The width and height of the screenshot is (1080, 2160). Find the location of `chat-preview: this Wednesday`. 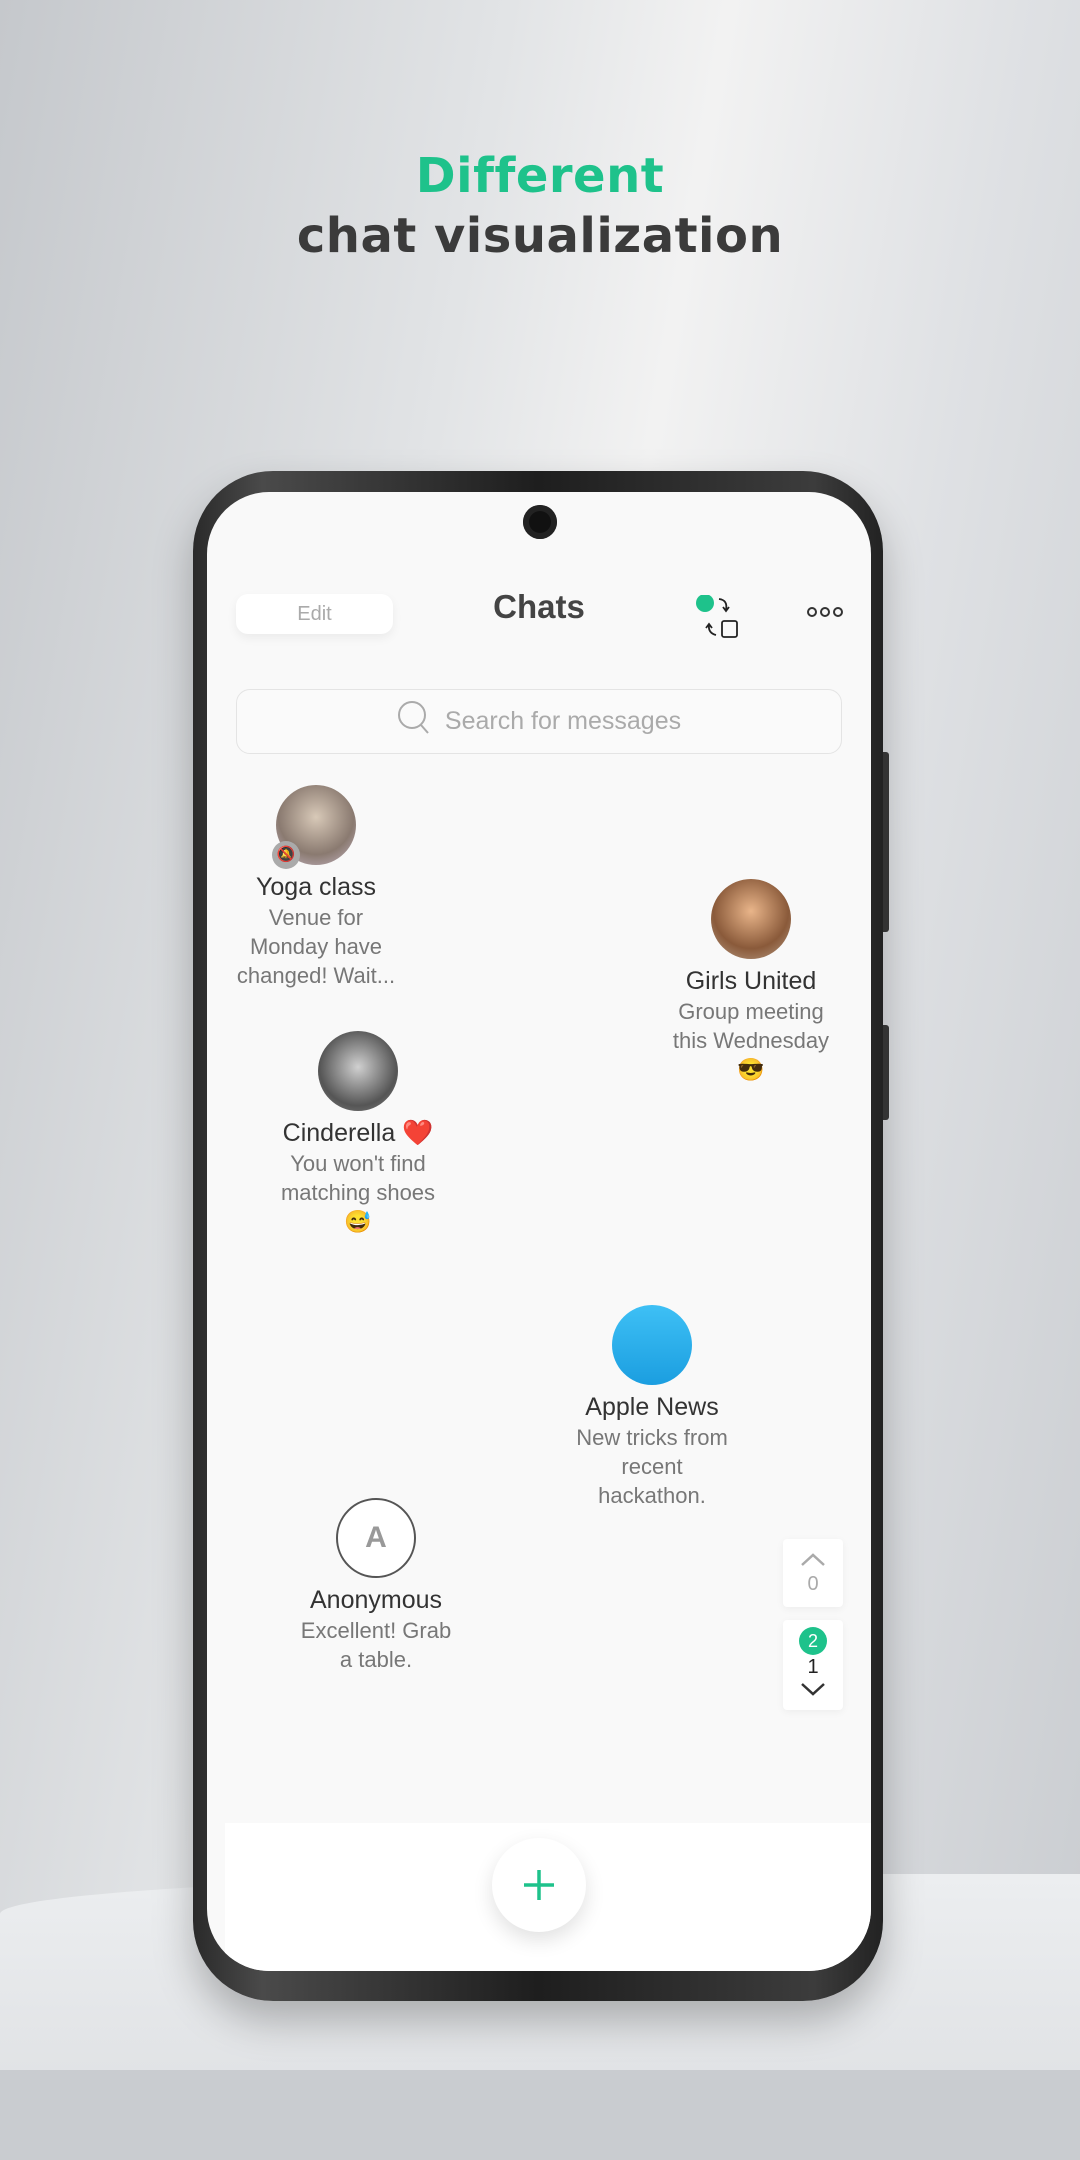

chat-preview: this Wednesday is located at coordinates (751, 1040).